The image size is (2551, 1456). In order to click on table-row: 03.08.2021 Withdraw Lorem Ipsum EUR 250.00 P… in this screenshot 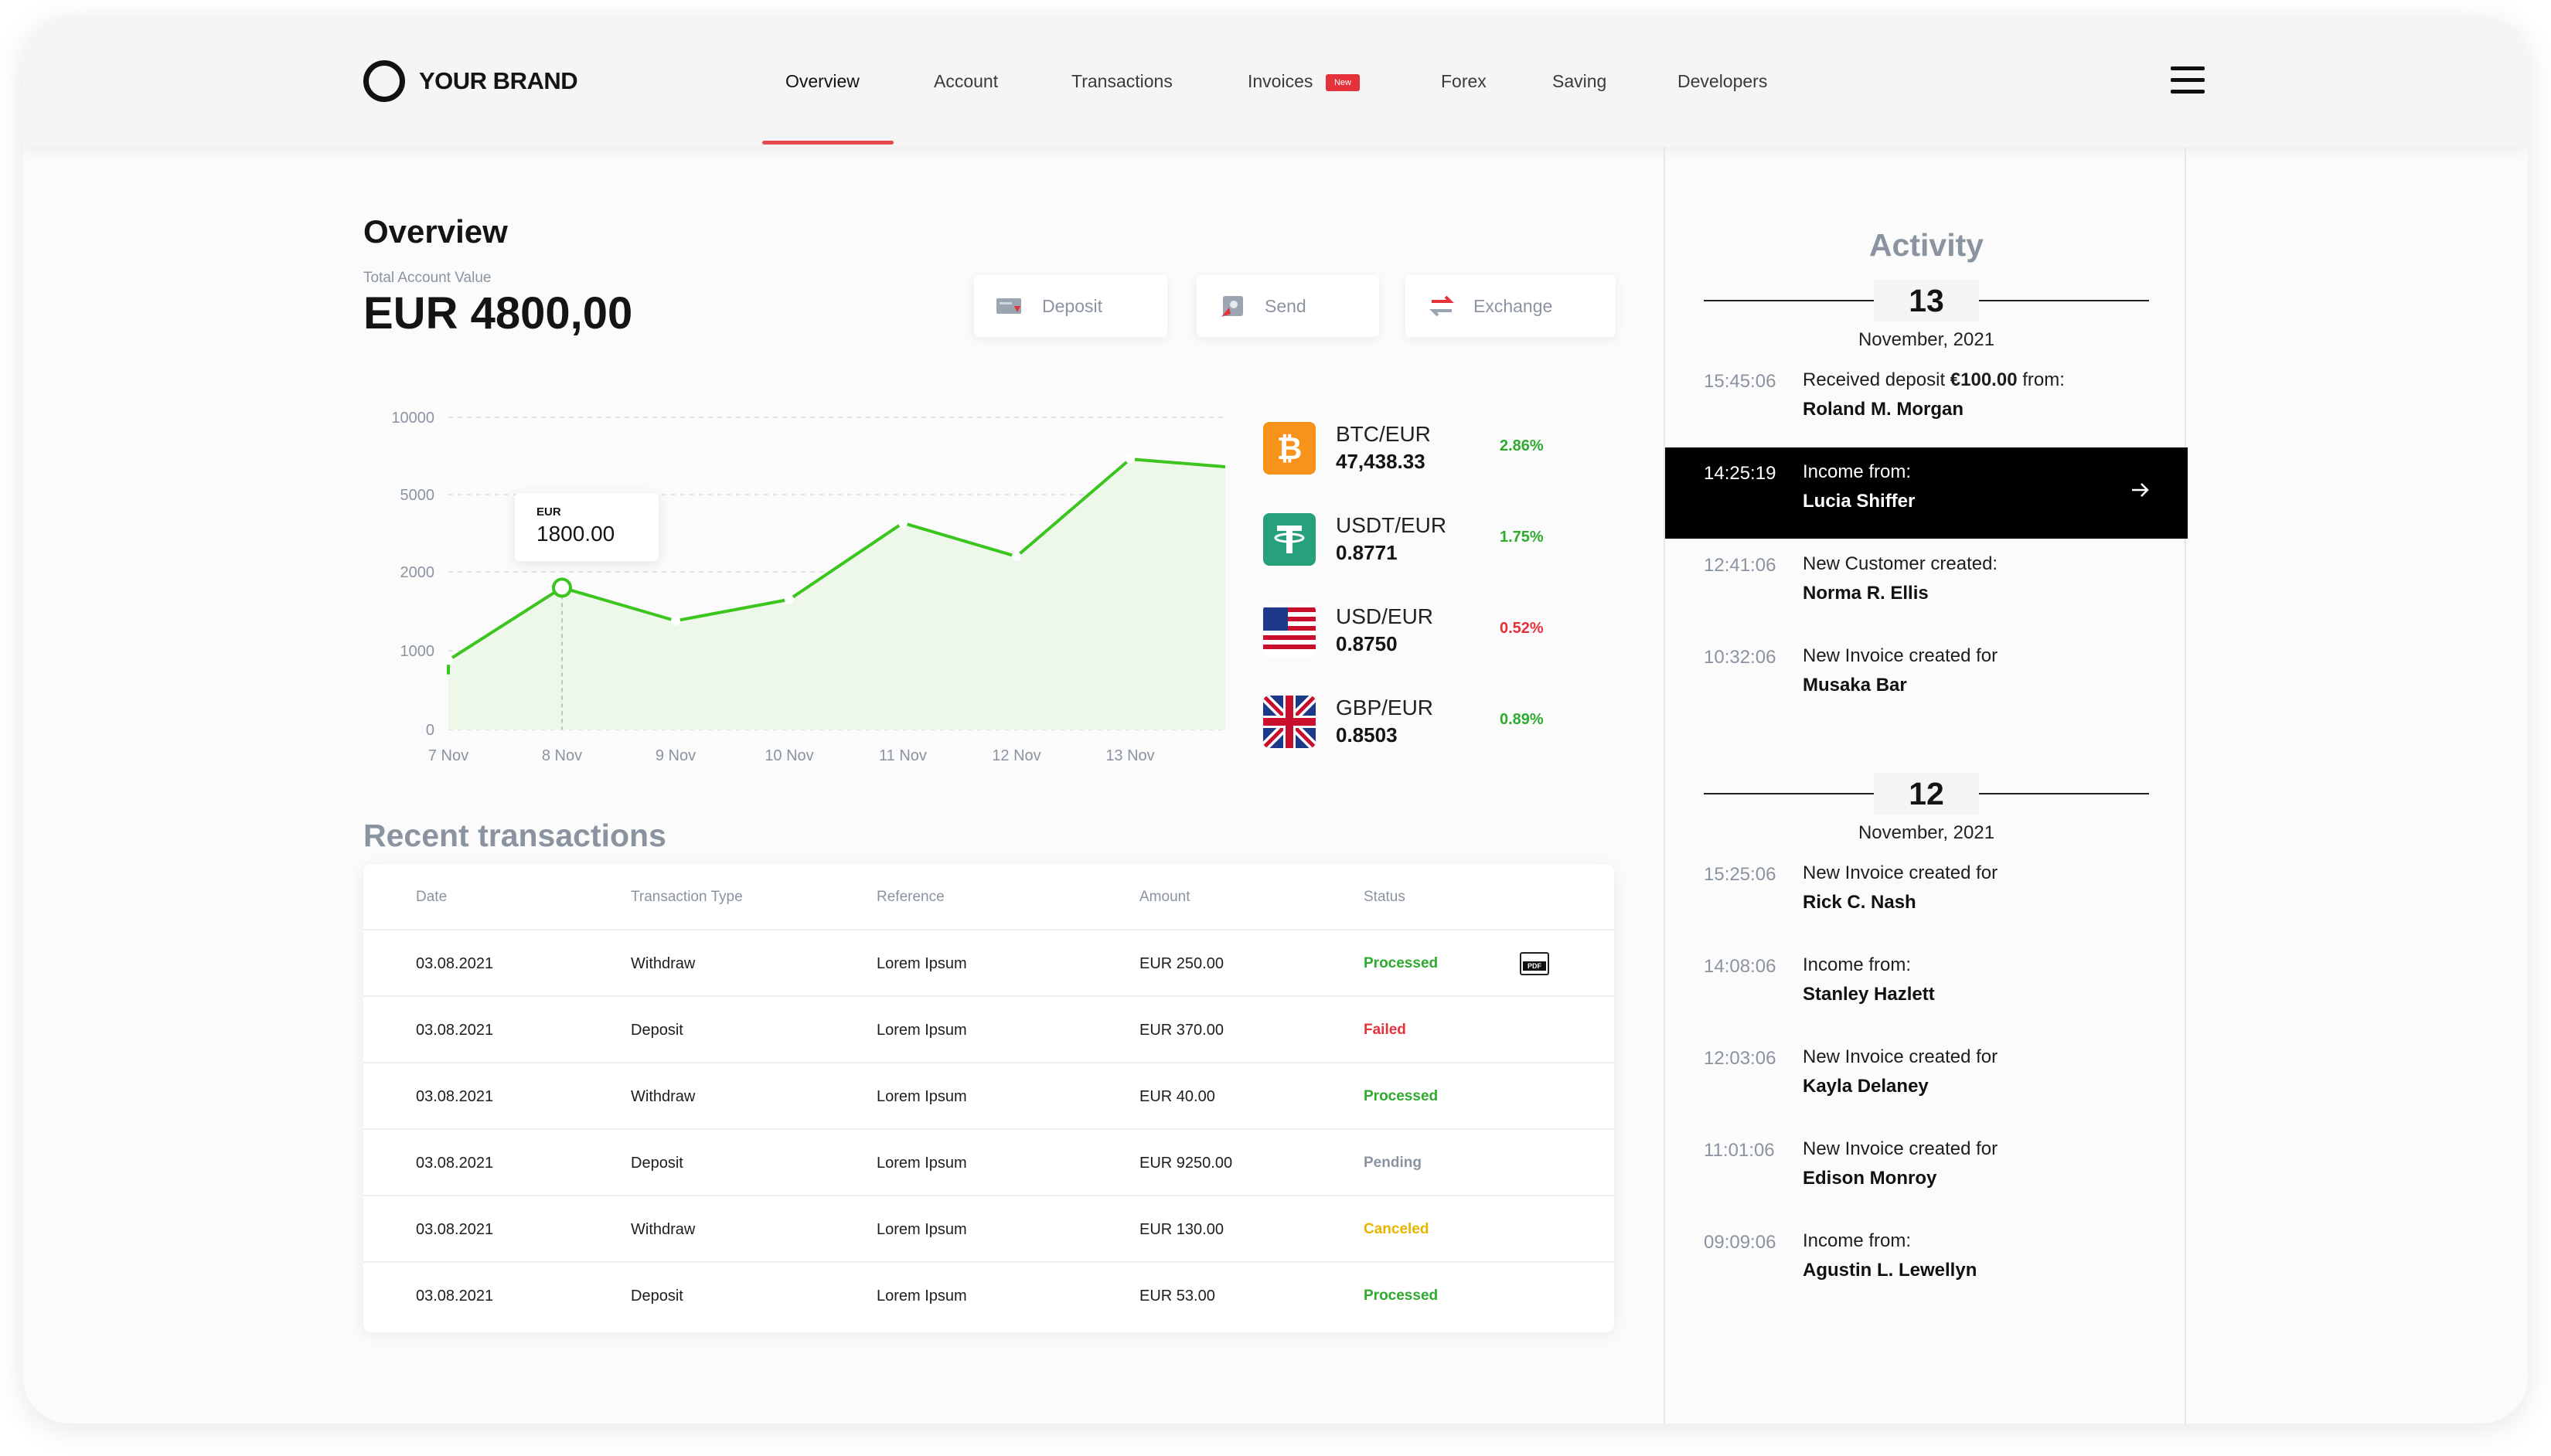, I will do `click(988, 964)`.